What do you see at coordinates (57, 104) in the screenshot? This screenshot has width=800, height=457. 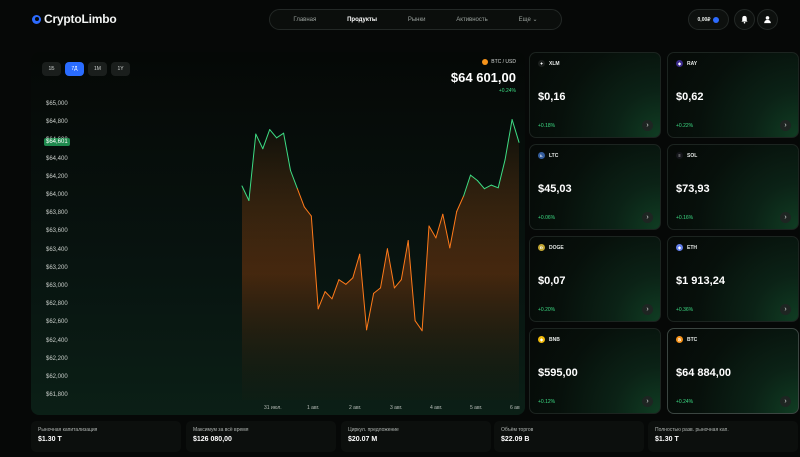 I see `y-axis-label: $65,000` at bounding box center [57, 104].